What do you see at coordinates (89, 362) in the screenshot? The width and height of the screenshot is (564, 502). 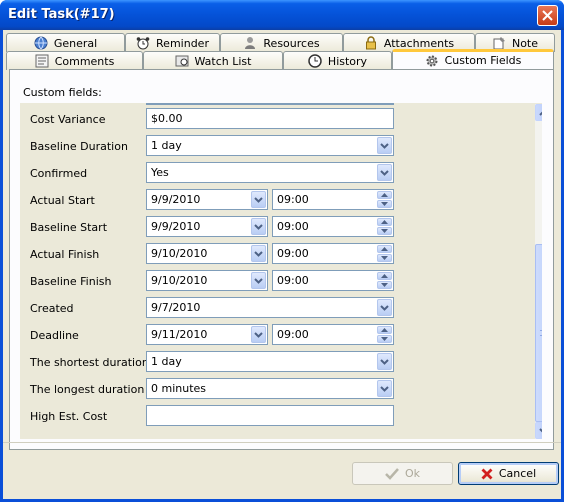 I see `field-label: The shortest duration` at bounding box center [89, 362].